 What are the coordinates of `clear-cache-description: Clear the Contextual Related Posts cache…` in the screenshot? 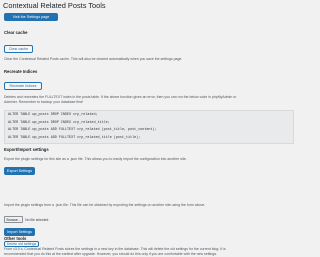 It's located at (93, 59).